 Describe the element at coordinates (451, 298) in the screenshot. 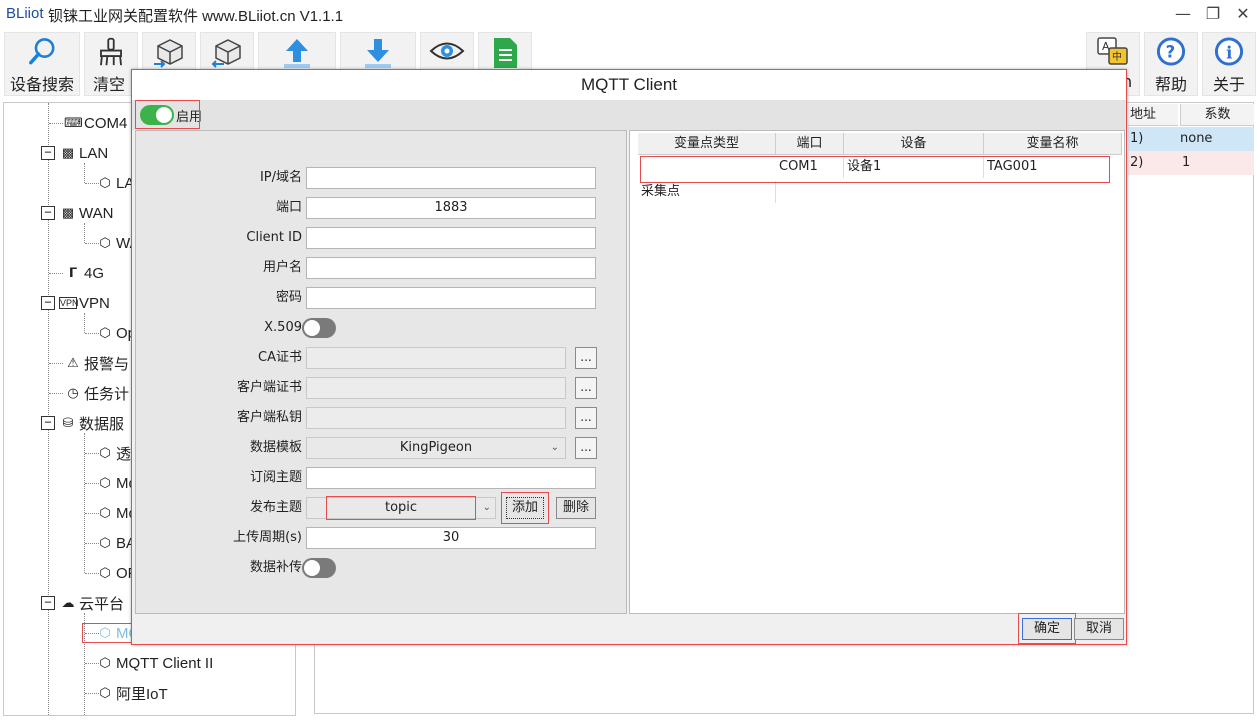

I see `password-input` at that location.